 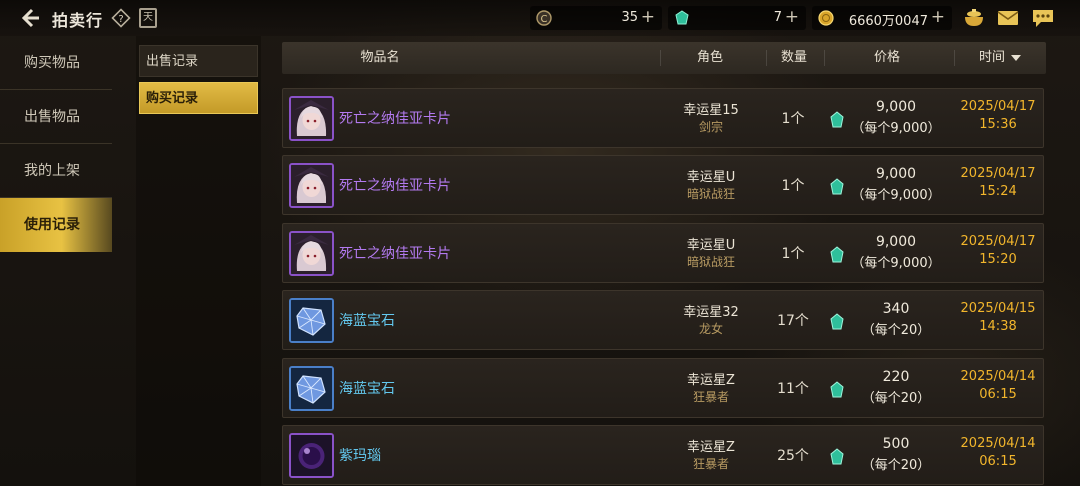 I want to click on column-divider, so click(x=824, y=58).